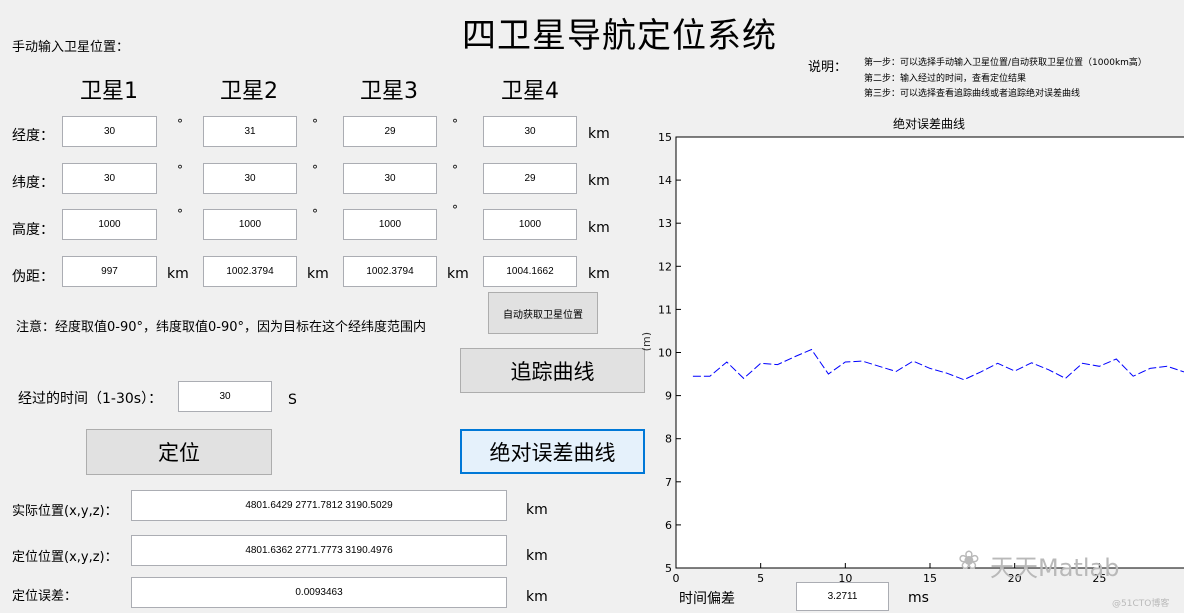  Describe the element at coordinates (390, 131) in the screenshot. I see `sat3-longitude-input: 29` at that location.